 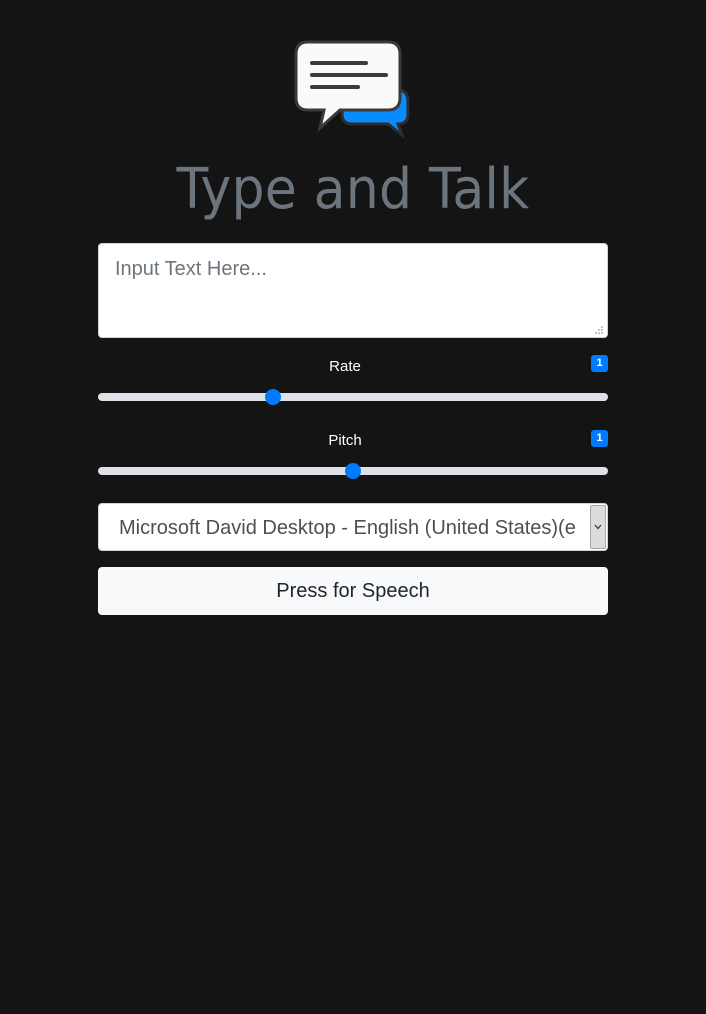 I want to click on pitch-slider, so click(x=353, y=471).